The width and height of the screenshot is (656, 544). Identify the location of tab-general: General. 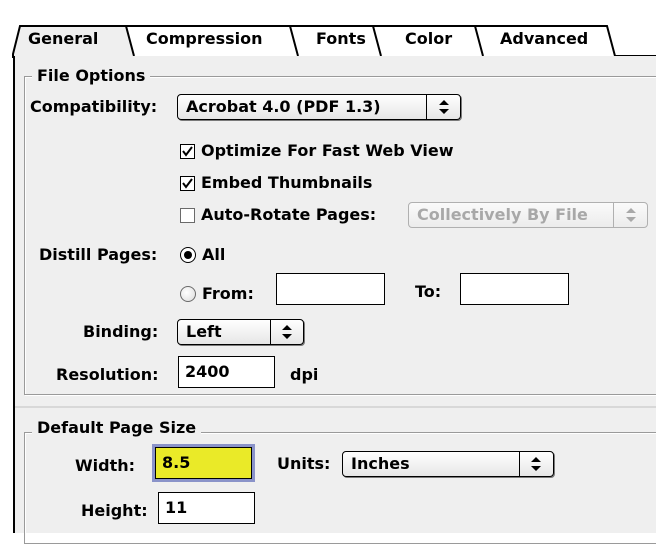
(63, 39).